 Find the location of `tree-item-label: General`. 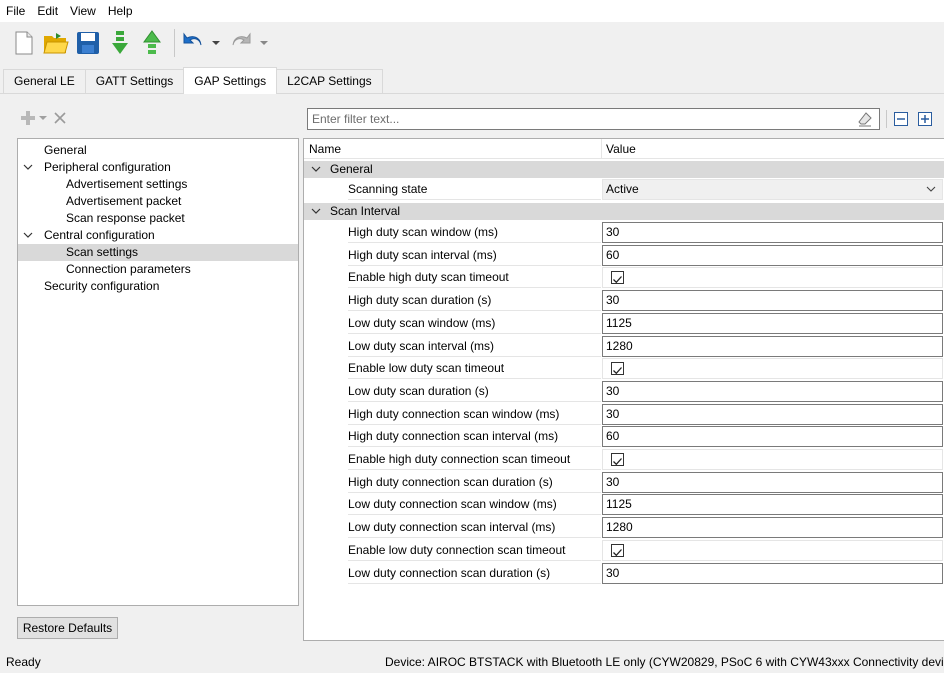

tree-item-label: General is located at coordinates (65, 150).